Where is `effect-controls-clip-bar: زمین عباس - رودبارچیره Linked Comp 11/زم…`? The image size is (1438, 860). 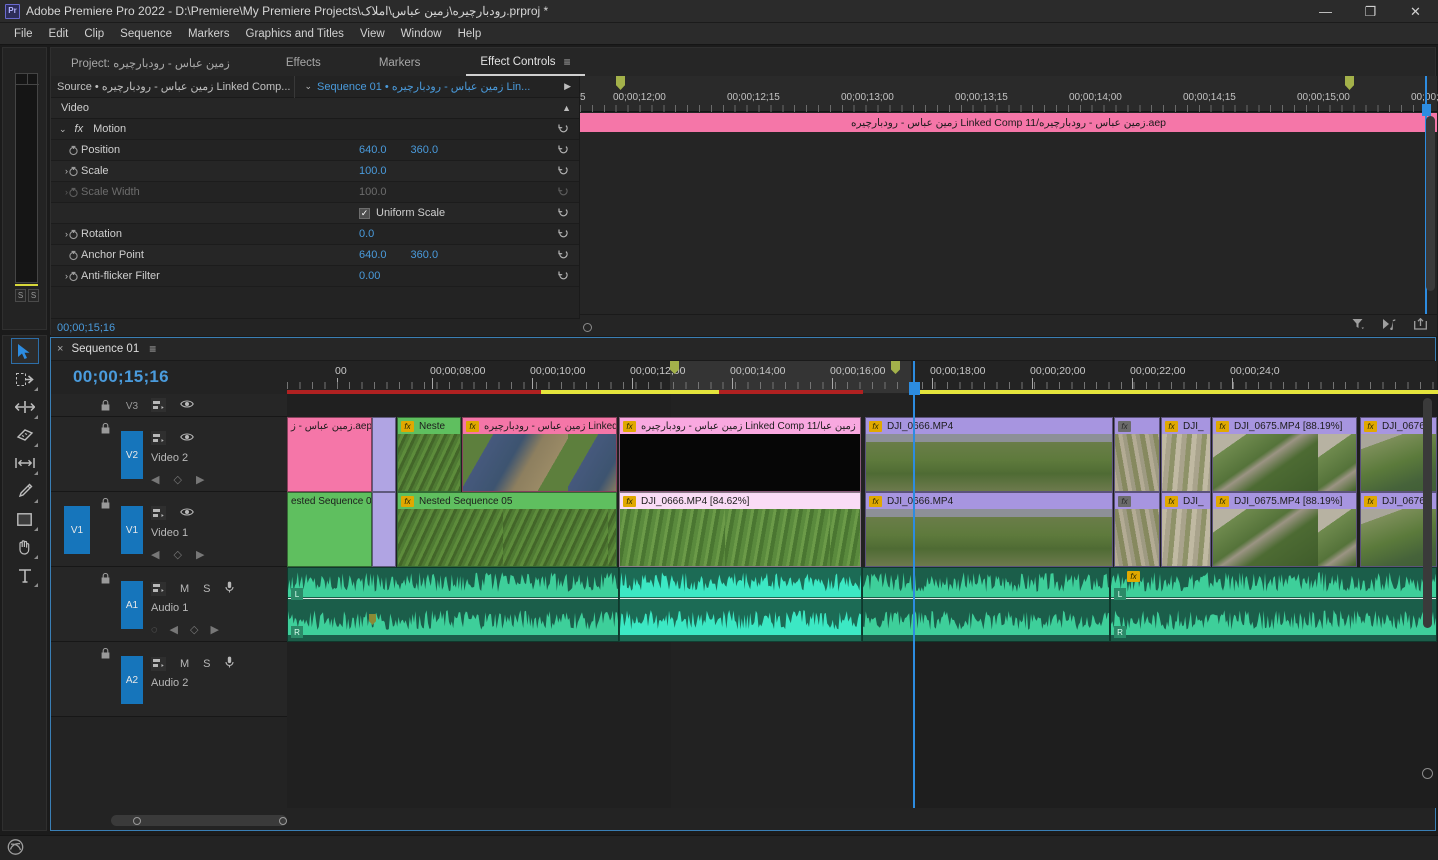 effect-controls-clip-bar: زمین عباس - رودبارچیره Linked Comp 11/زم… is located at coordinates (1008, 122).